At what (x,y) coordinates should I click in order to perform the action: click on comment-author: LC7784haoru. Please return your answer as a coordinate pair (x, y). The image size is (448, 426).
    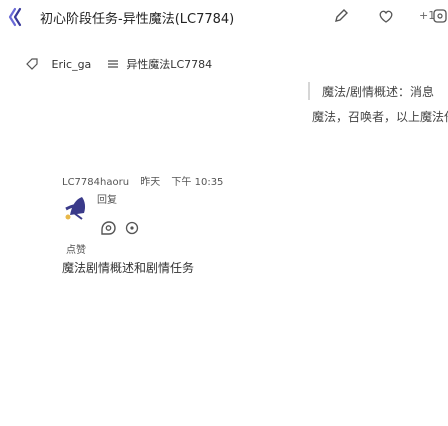
    Looking at the image, I should click on (95, 182).